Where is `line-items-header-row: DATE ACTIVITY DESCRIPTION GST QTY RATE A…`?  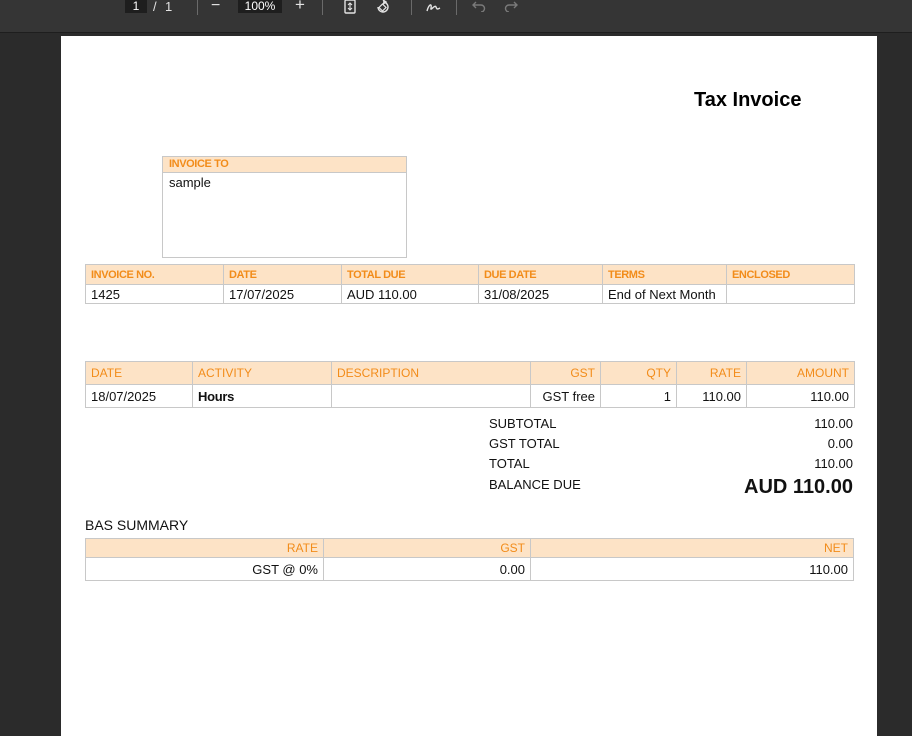
line-items-header-row: DATE ACTIVITY DESCRIPTION GST QTY RATE A… is located at coordinates (470, 373).